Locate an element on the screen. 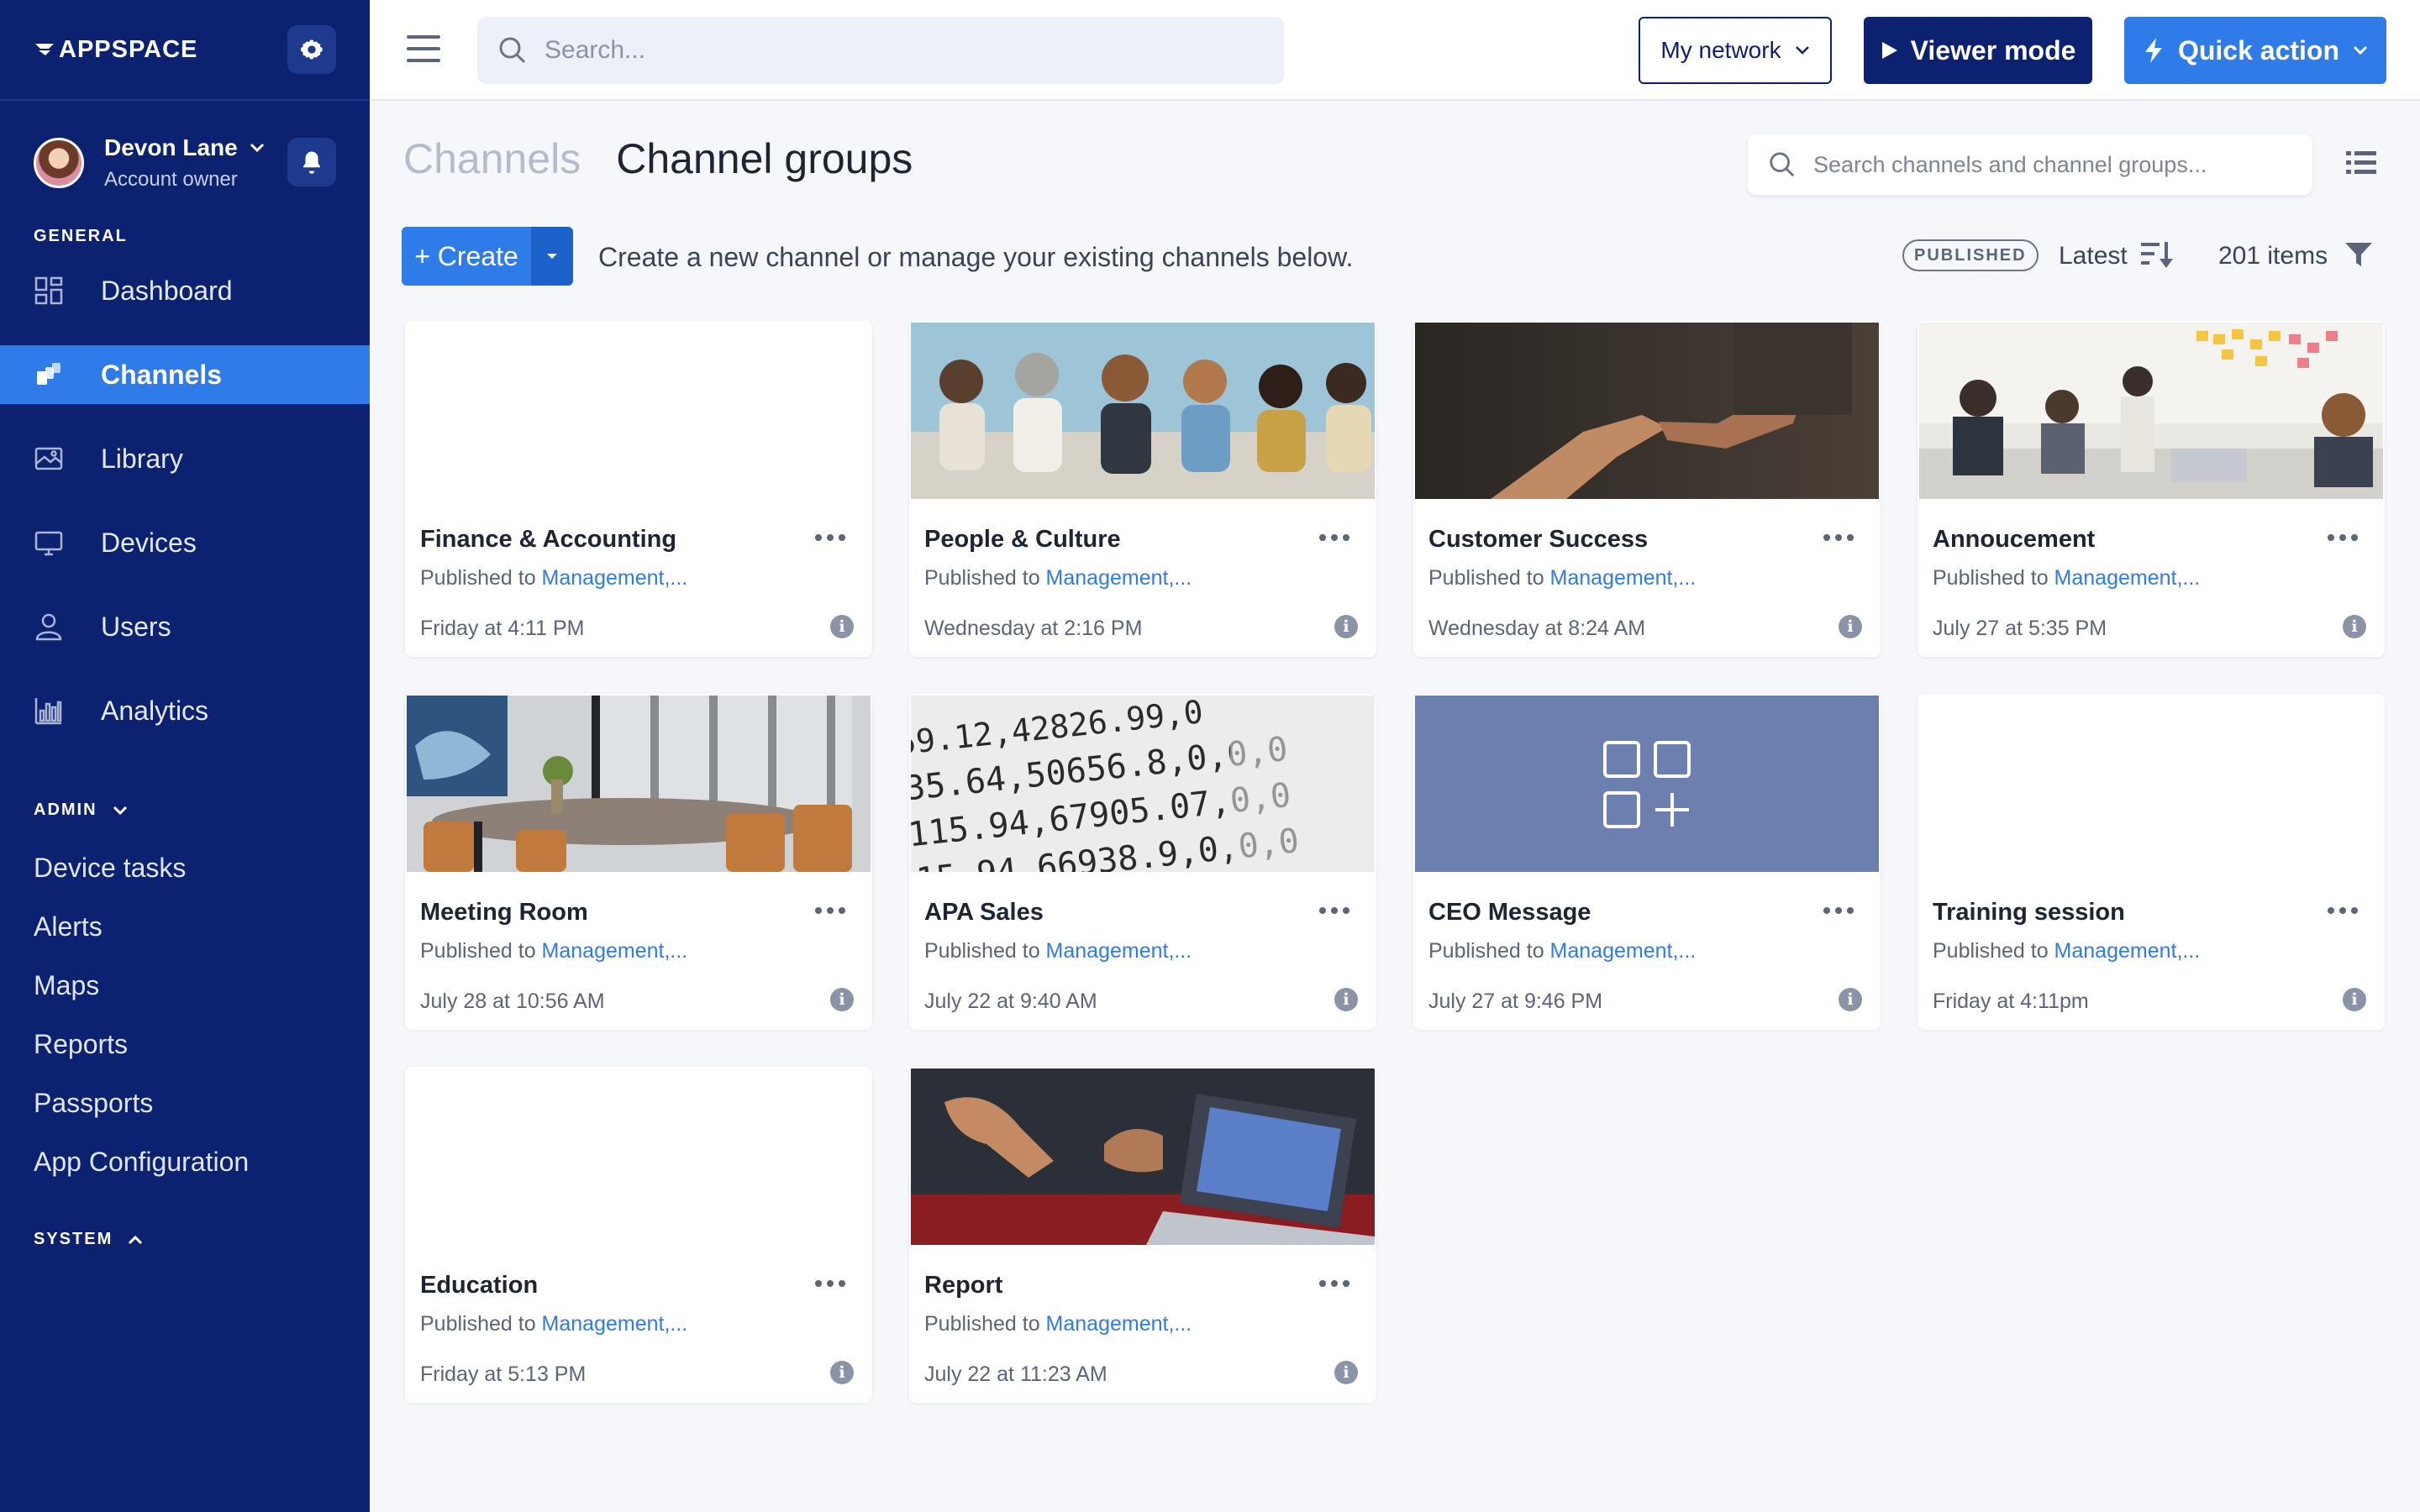 The width and height of the screenshot is (2420, 1512). sidebar-item-passports: Passports is located at coordinates (185, 1103).